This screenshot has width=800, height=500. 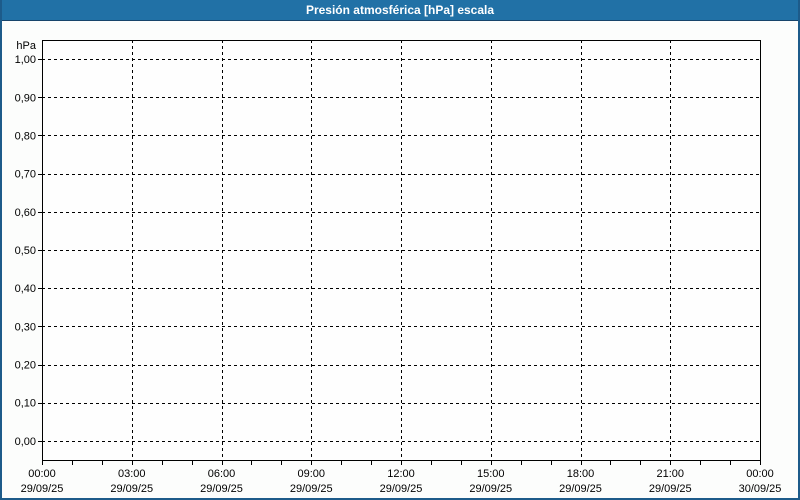 What do you see at coordinates (25, 175) in the screenshot?
I see `y-tick-label: 0,70` at bounding box center [25, 175].